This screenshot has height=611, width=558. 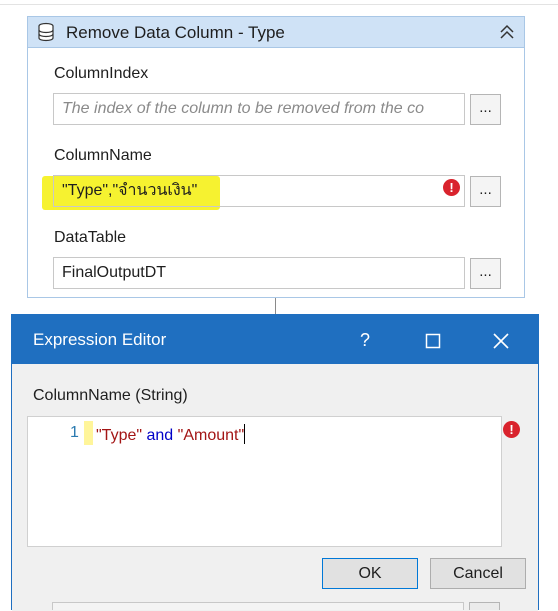 What do you see at coordinates (245, 434) in the screenshot?
I see `text-caret` at bounding box center [245, 434].